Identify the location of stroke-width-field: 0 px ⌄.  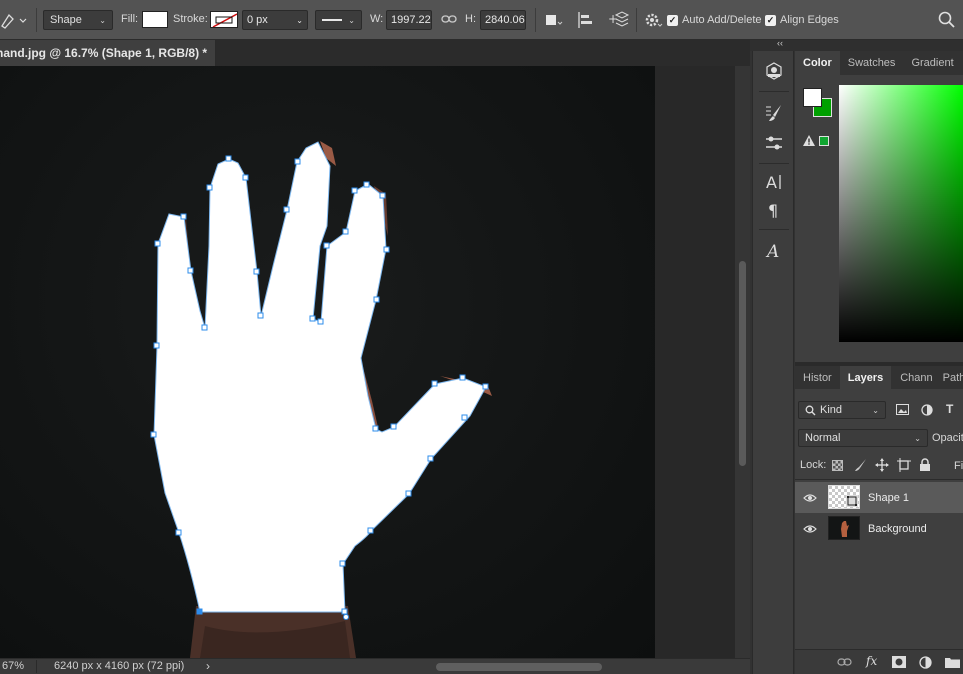
(275, 20).